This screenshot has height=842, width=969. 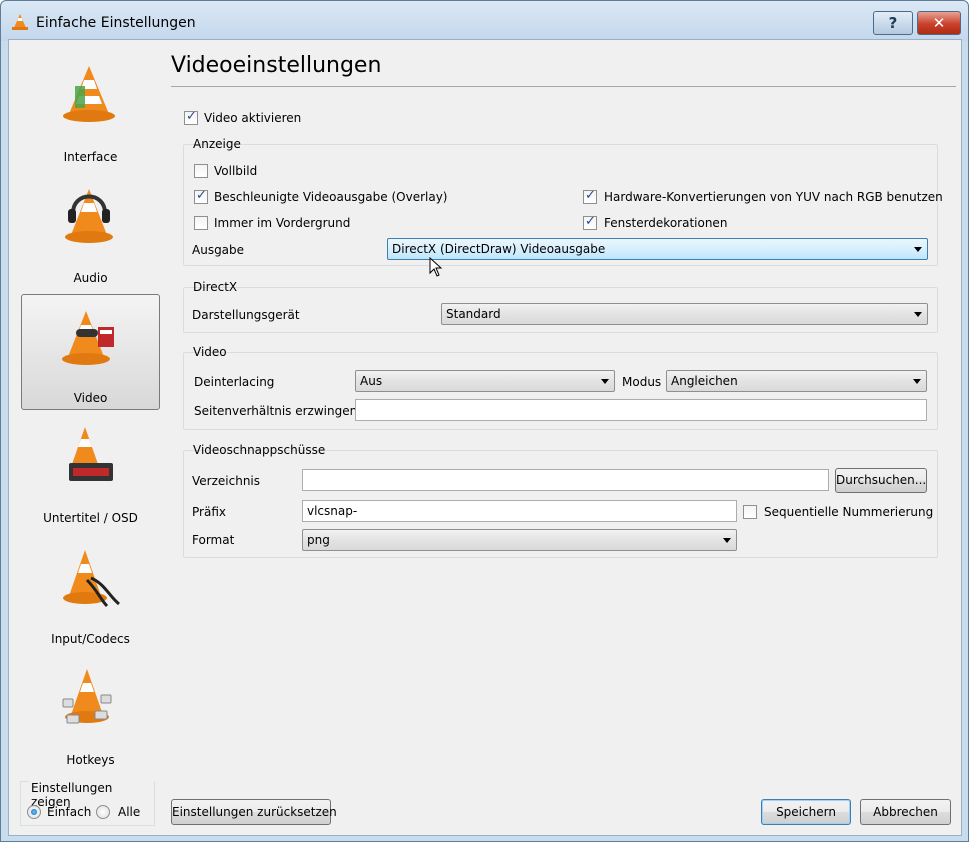 I want to click on sidebar-item-audio: Audio, so click(x=90, y=231).